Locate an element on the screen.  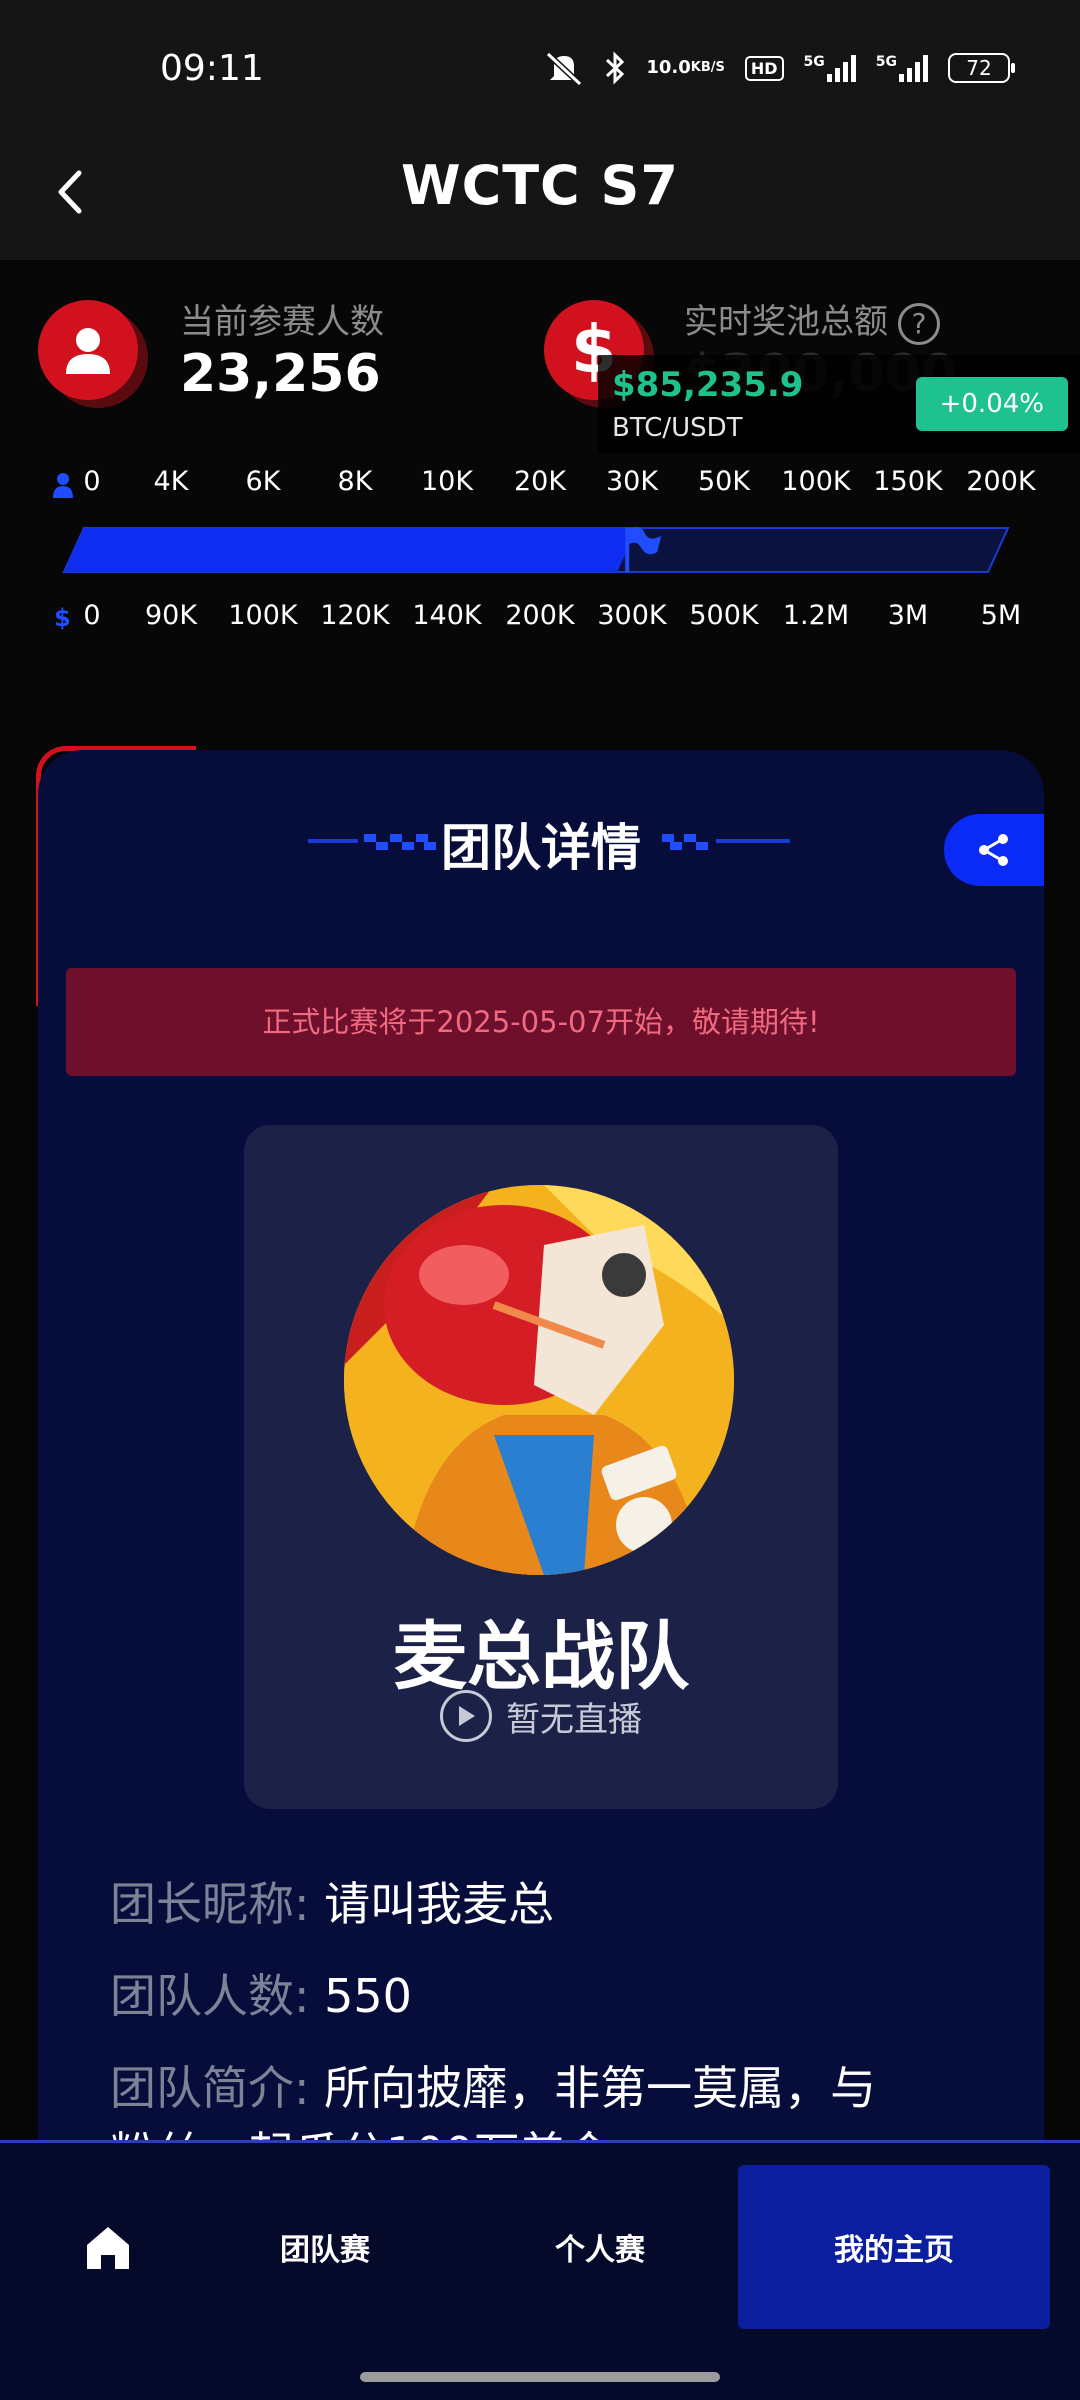
intro-value: 所向披靡，非第一莫属，与 is located at coordinates (600, 2088).